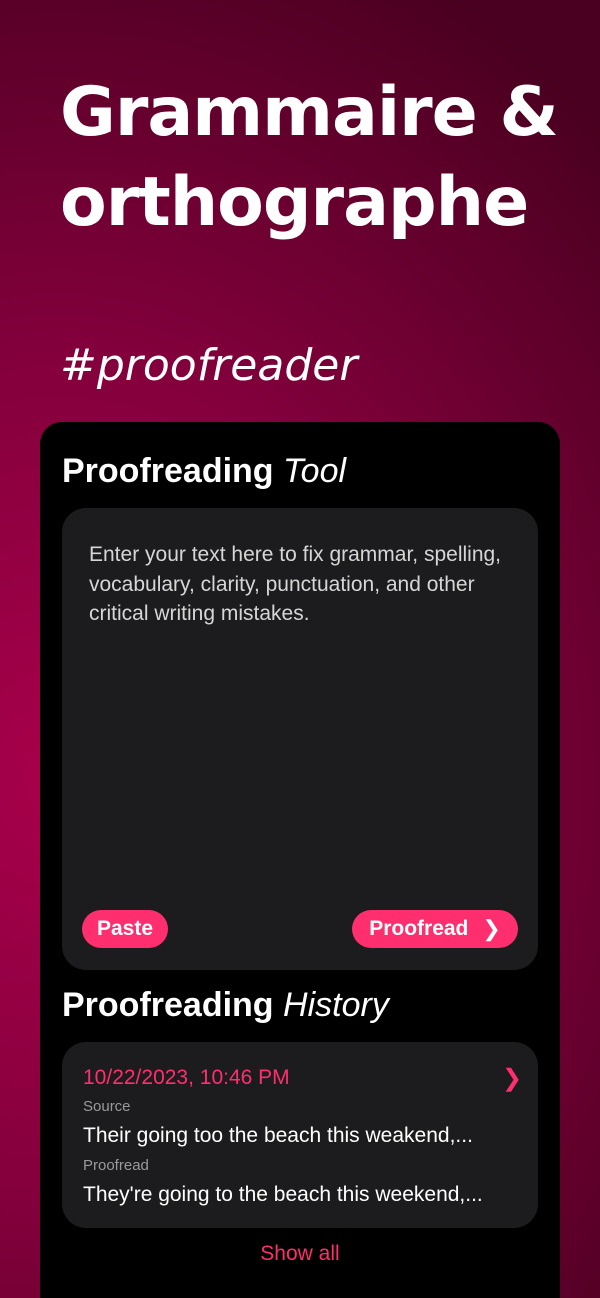 This screenshot has width=600, height=1298. Describe the element at coordinates (107, 1106) in the screenshot. I see `history-source-label: Source` at that location.